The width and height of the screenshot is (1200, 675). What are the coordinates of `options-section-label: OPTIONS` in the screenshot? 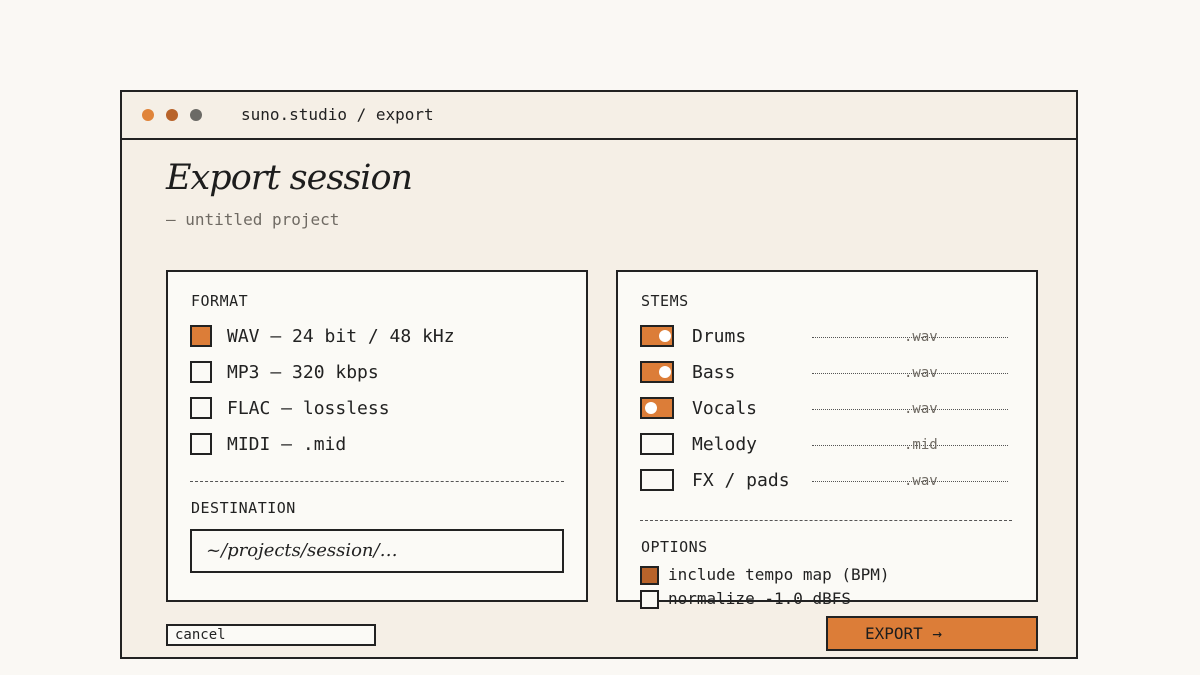 It's located at (674, 547).